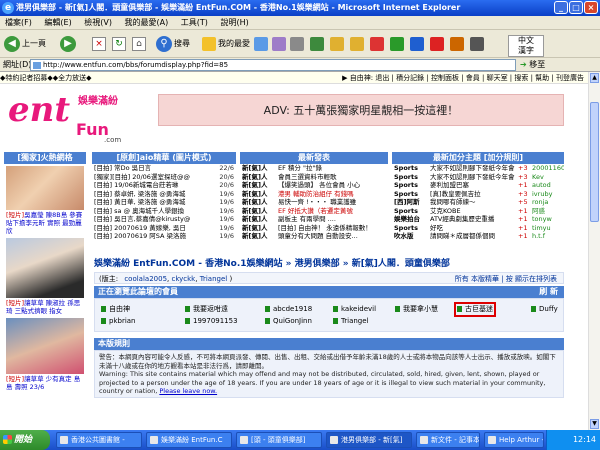 Image resolution: width=600 pixels, height=450 pixels. What do you see at coordinates (183, 279) in the screenshot?
I see `moderator-link: ckyckk` at bounding box center [183, 279].